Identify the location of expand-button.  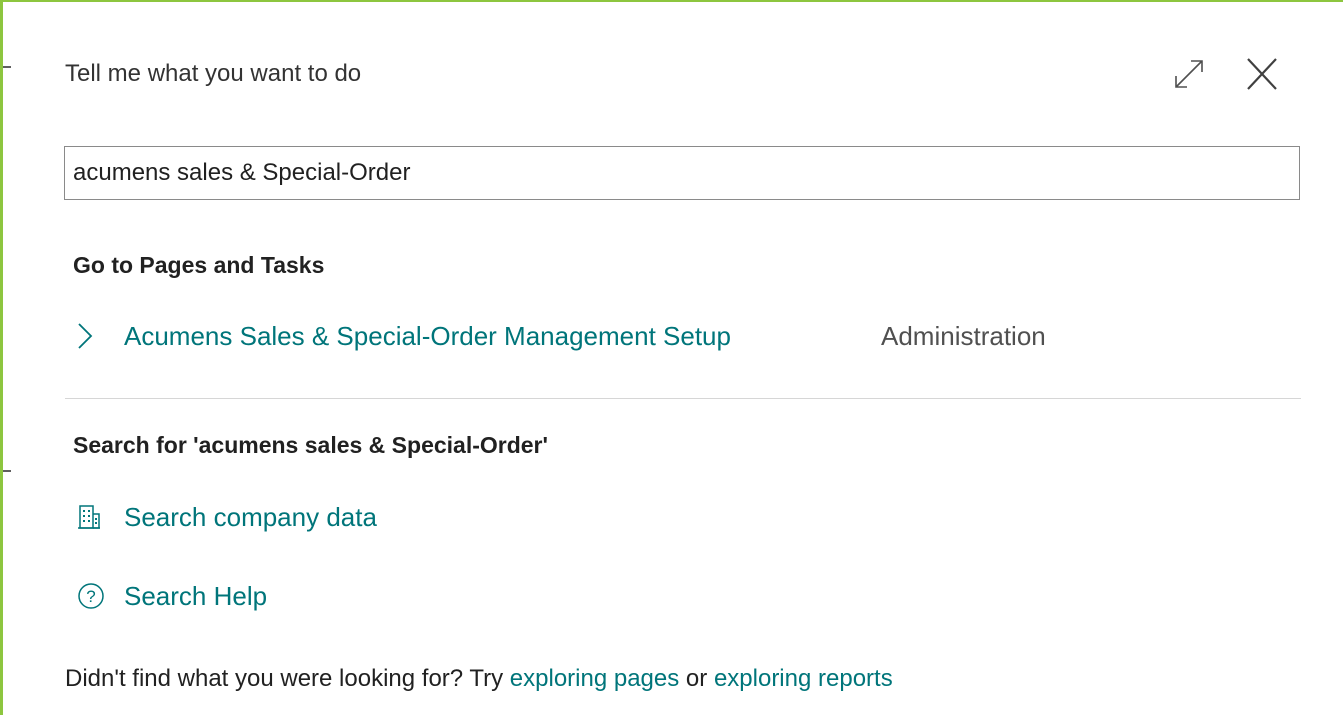
(1189, 74).